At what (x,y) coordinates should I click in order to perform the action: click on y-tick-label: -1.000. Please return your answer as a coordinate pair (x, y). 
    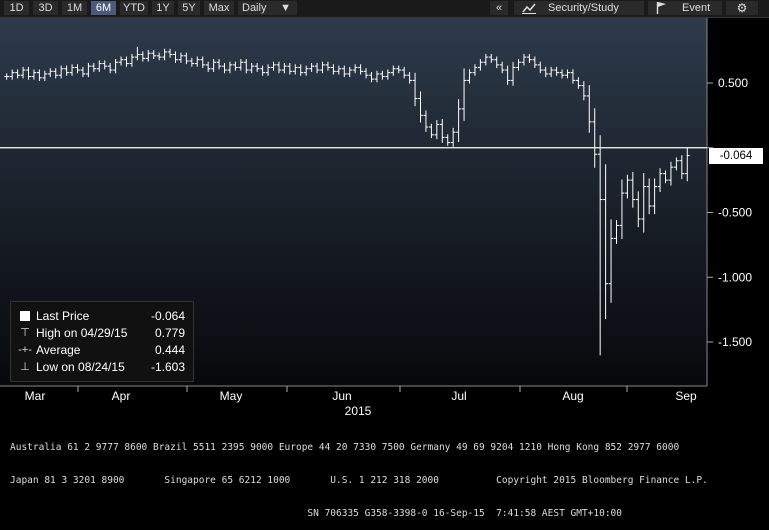
    Looking at the image, I should click on (735, 277).